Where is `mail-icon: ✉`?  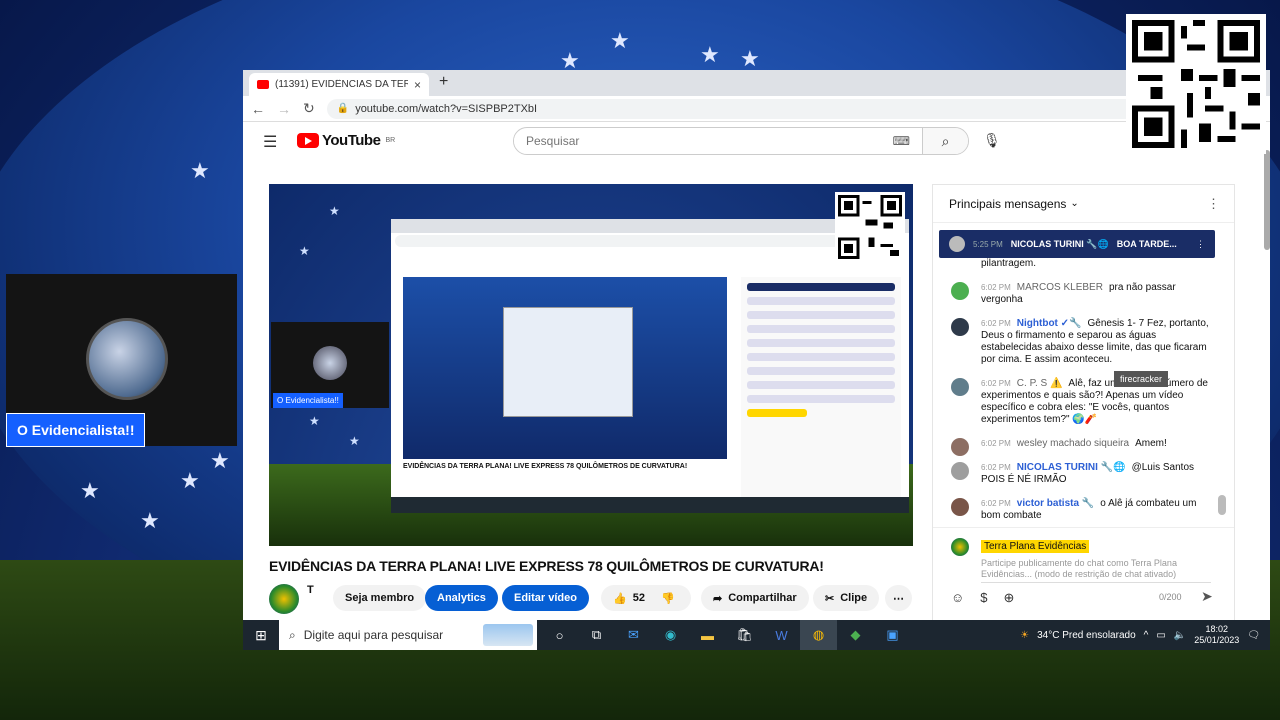
mail-icon: ✉ is located at coordinates (633, 635).